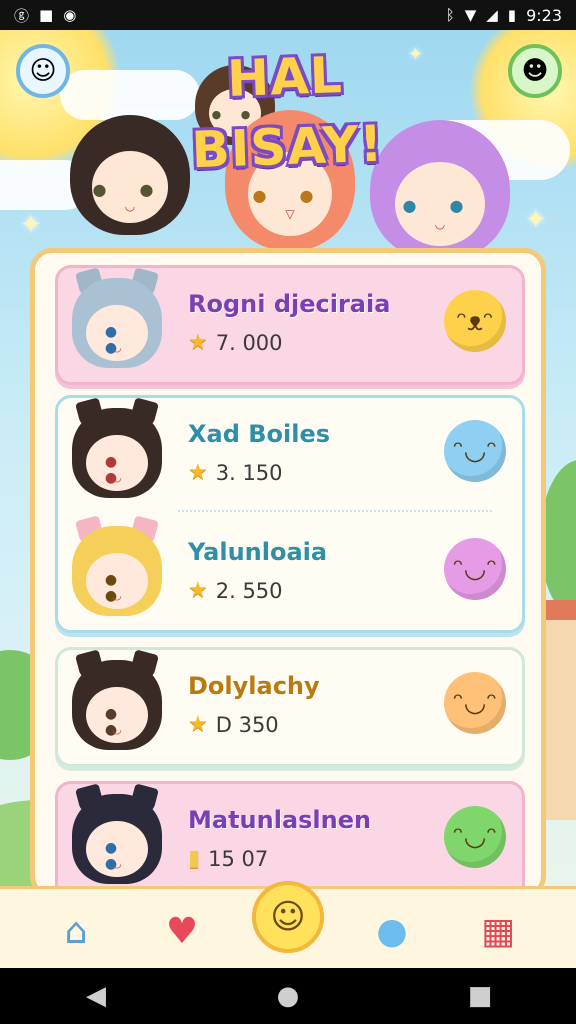 The height and width of the screenshot is (1024, 576). What do you see at coordinates (288, 15) in the screenshot?
I see `status-bar: ⓖ ■ ◉ ᛒ ▼ ◢ ▮ 9:23` at bounding box center [288, 15].